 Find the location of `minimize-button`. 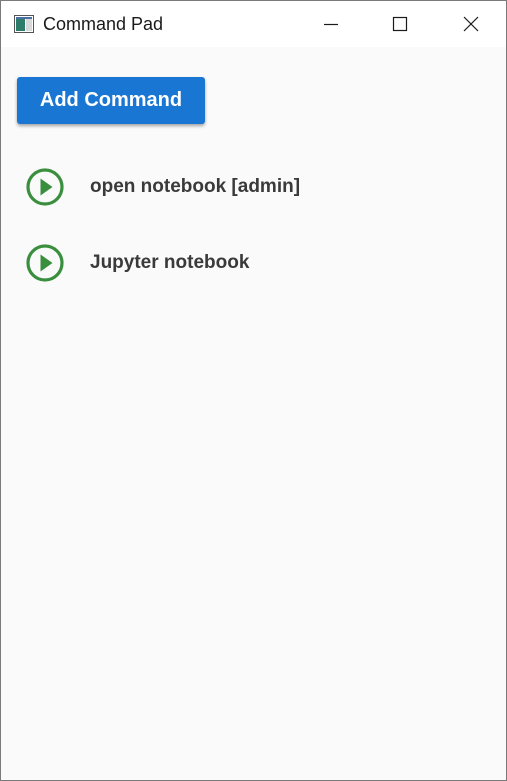

minimize-button is located at coordinates (331, 24).